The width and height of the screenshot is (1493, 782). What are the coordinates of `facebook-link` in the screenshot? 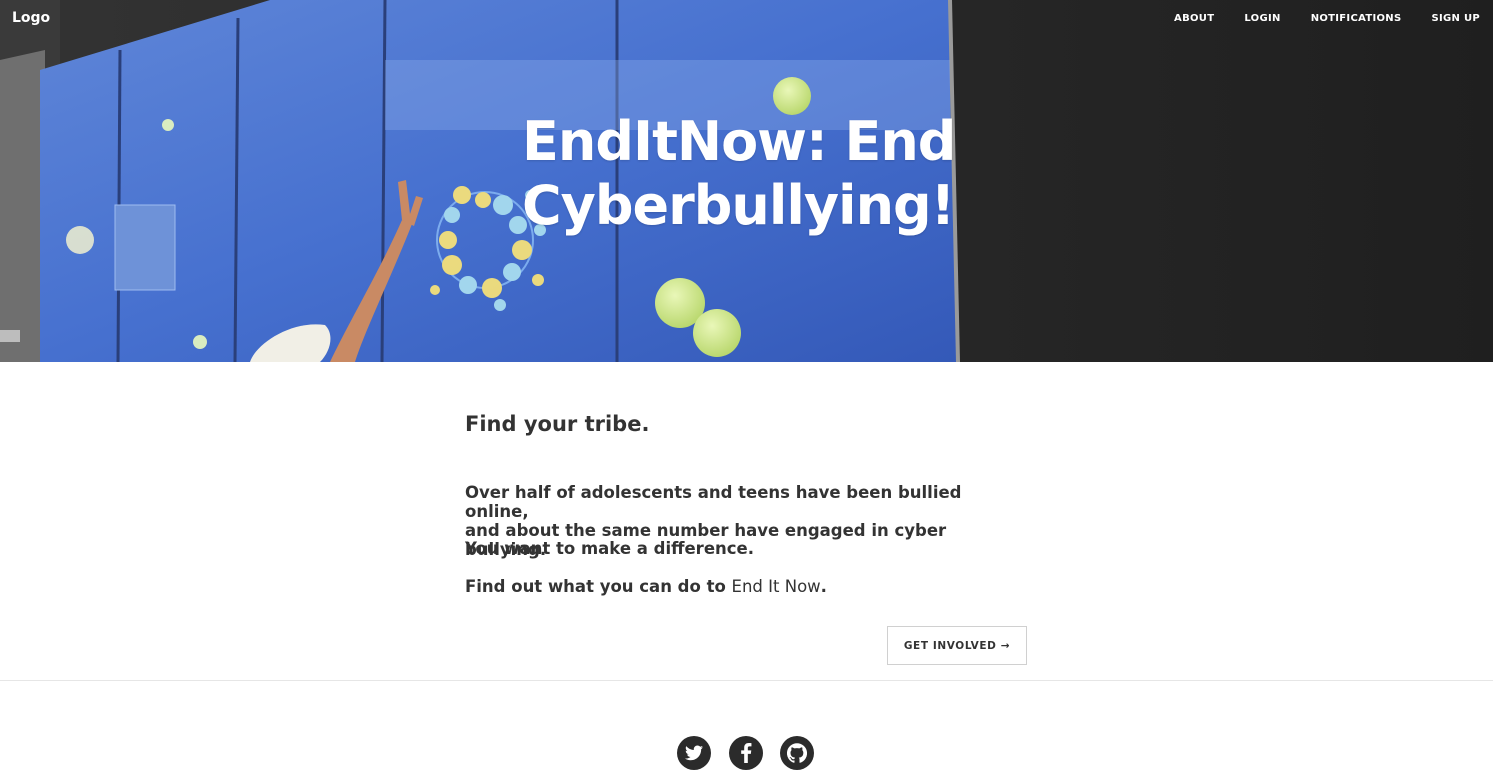 It's located at (746, 753).